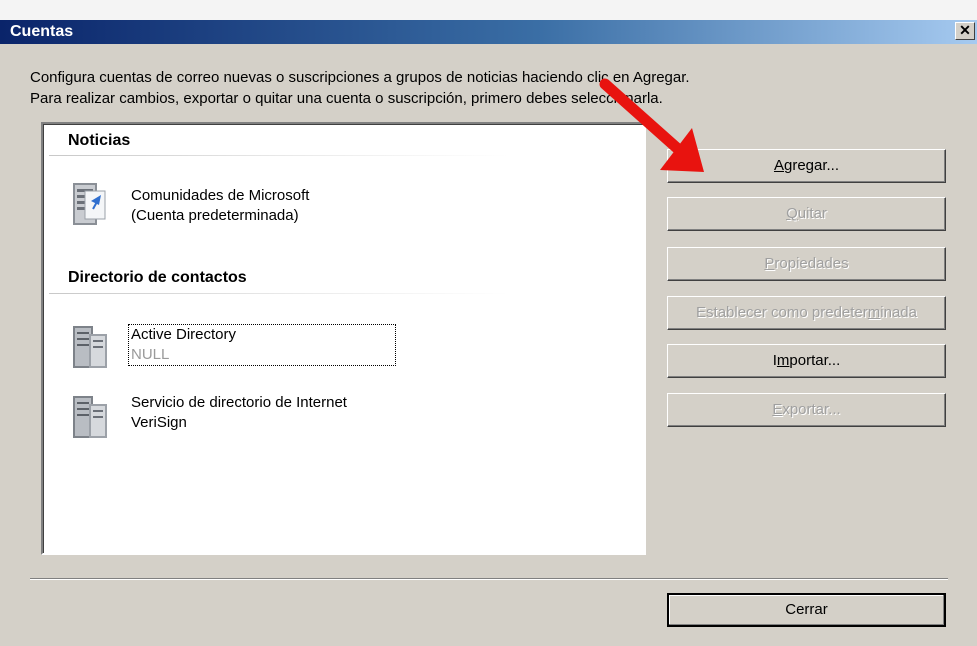  What do you see at coordinates (811, 263) in the screenshot?
I see `button-label-suffix: ropiedades` at bounding box center [811, 263].